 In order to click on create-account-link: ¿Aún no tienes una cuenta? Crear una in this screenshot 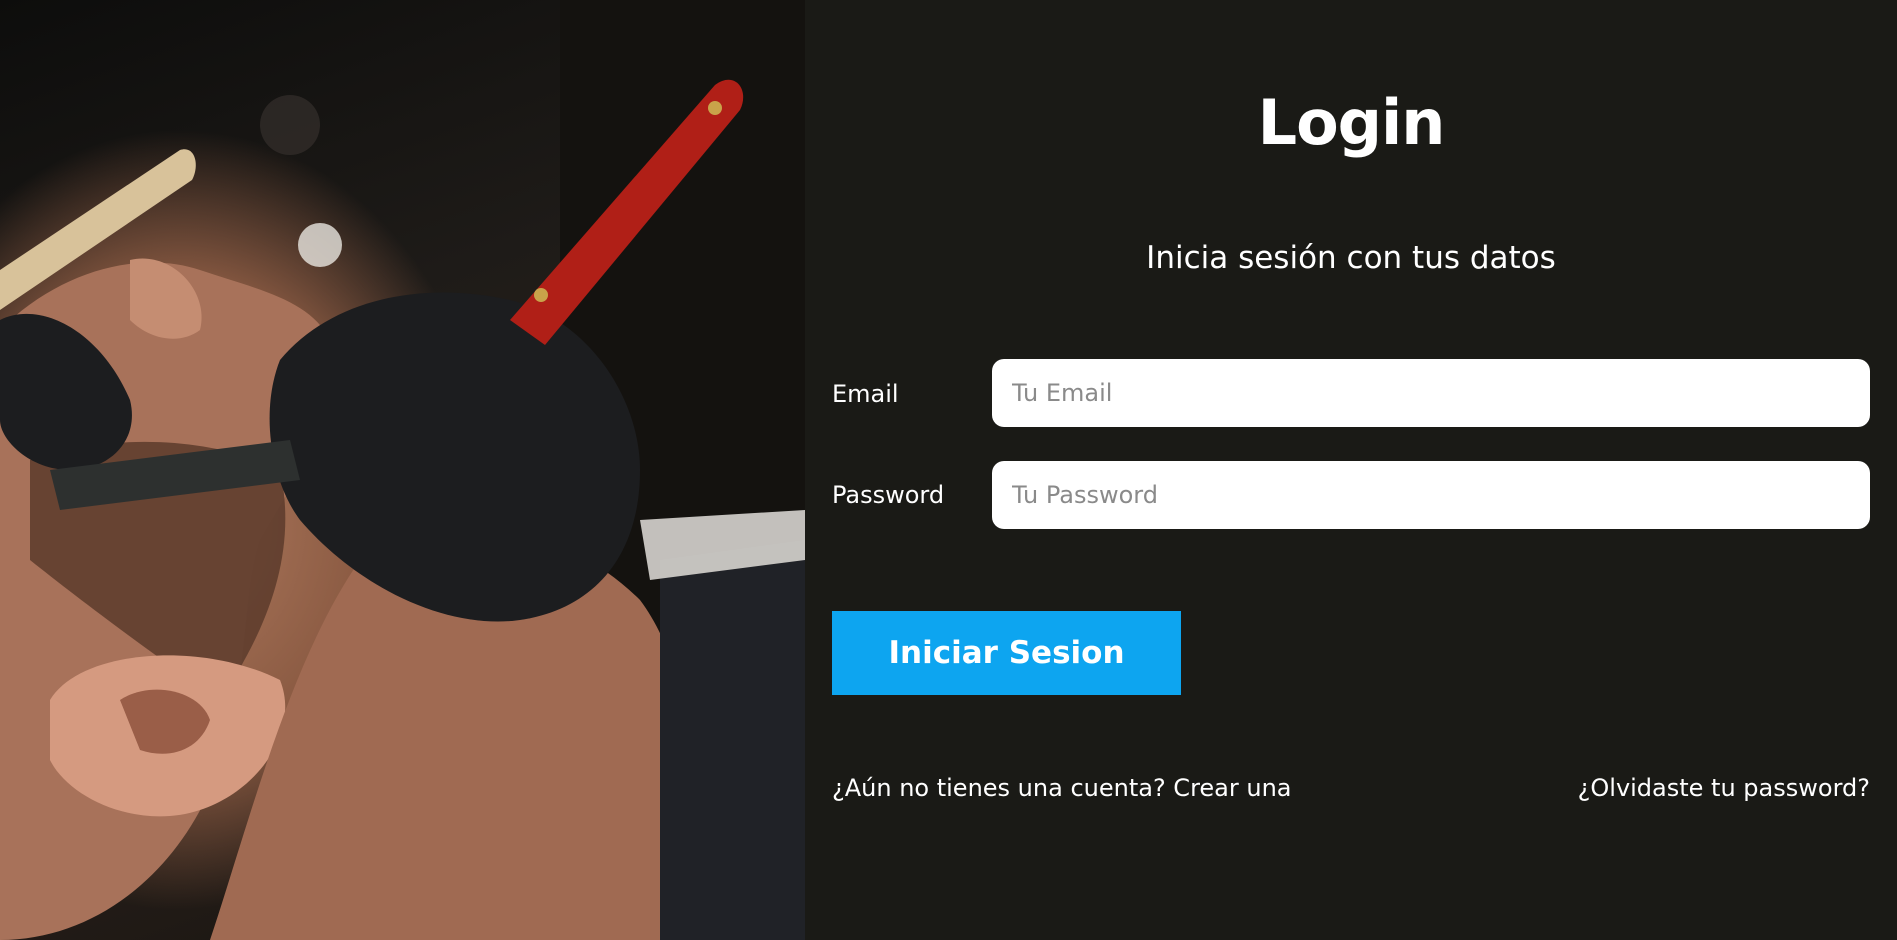, I will do `click(1062, 788)`.